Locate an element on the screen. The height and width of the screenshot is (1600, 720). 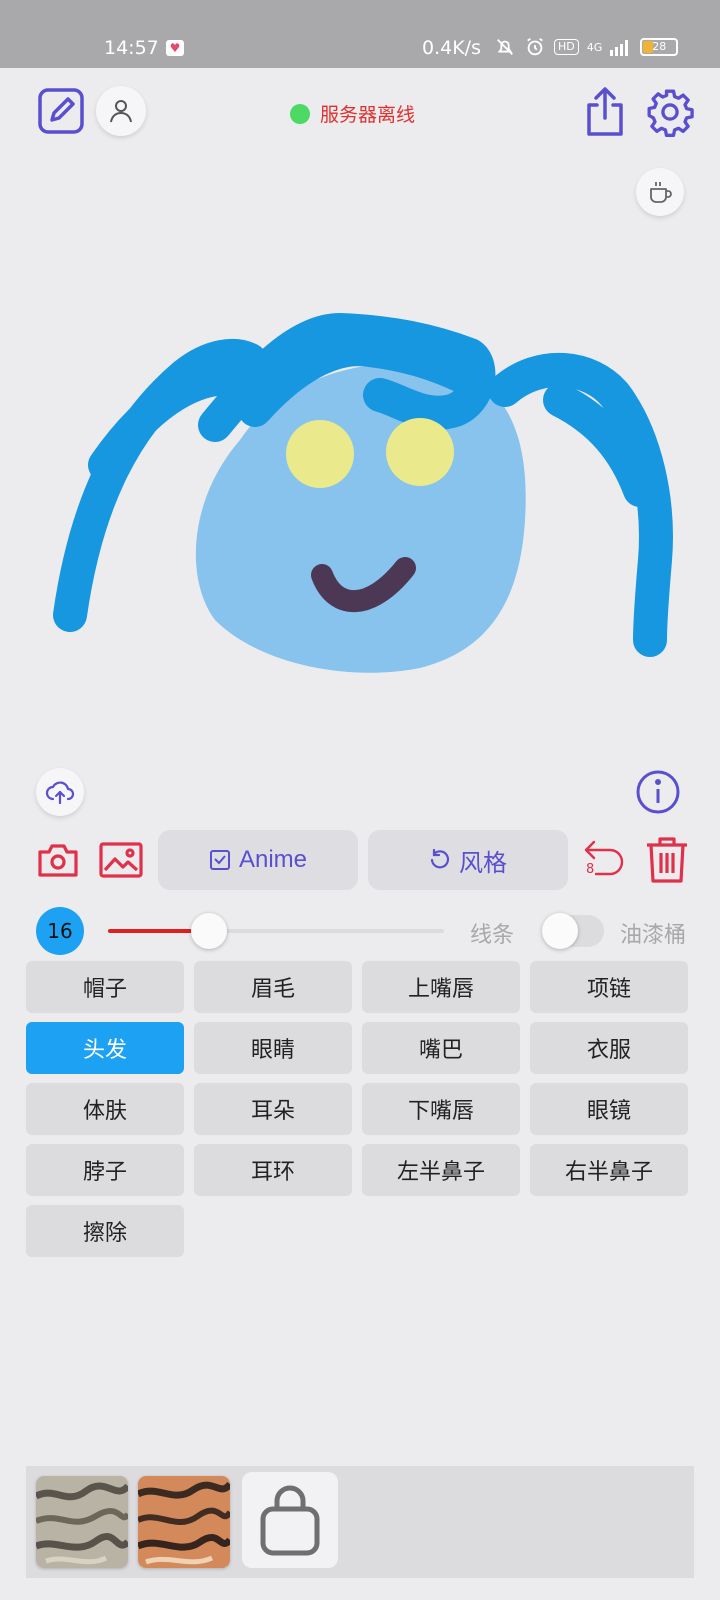
category-button: 眼镜 is located at coordinates (609, 1109).